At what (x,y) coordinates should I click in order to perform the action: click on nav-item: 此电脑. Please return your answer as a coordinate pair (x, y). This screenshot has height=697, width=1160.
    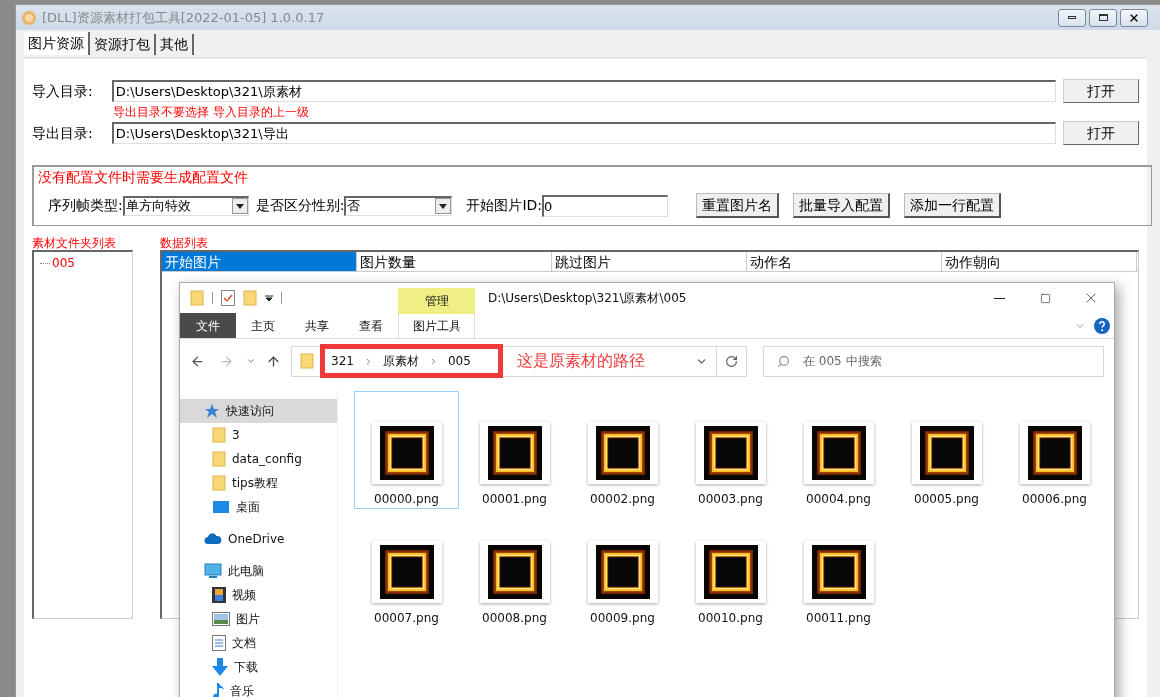
    Looking at the image, I should click on (258, 571).